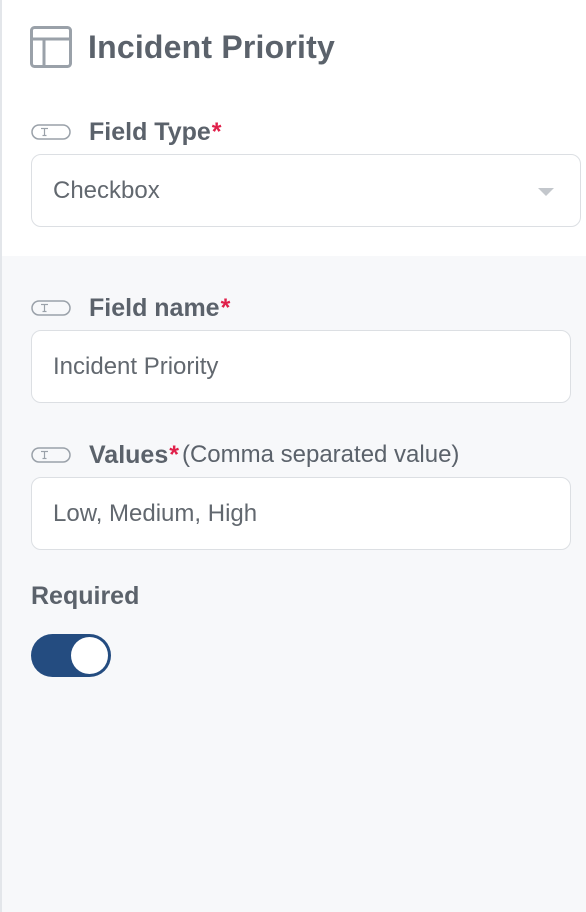 The height and width of the screenshot is (912, 586). What do you see at coordinates (150, 131) in the screenshot?
I see `field-type-label: Field Type` at bounding box center [150, 131].